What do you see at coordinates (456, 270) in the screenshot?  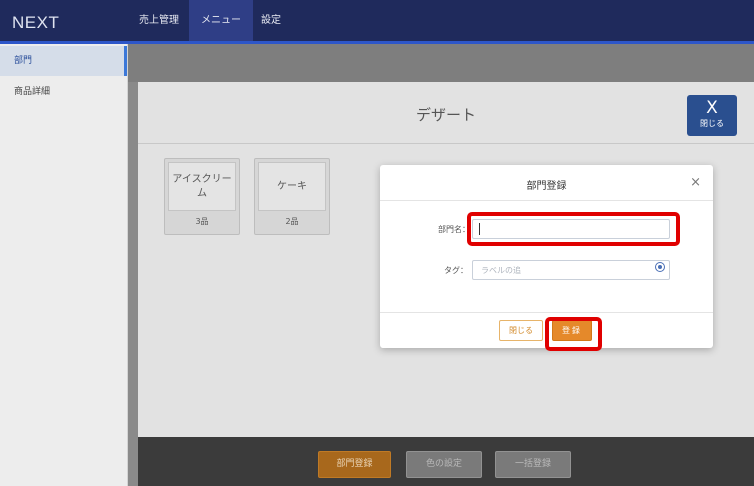 I see `tag-label: タグ：` at bounding box center [456, 270].